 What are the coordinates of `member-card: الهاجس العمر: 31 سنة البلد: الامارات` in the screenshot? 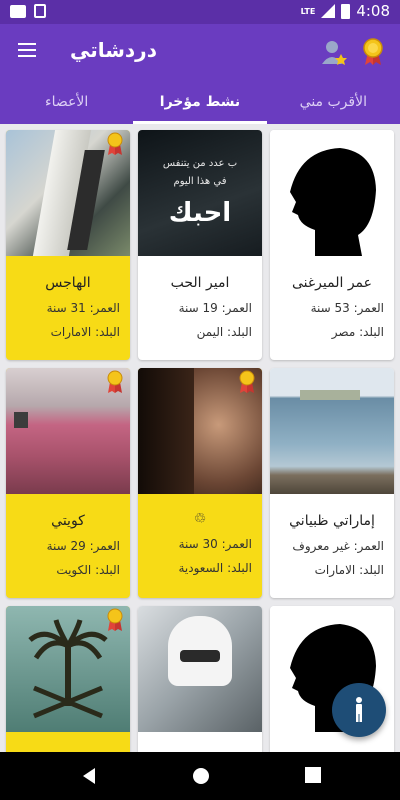 It's located at (68, 245).